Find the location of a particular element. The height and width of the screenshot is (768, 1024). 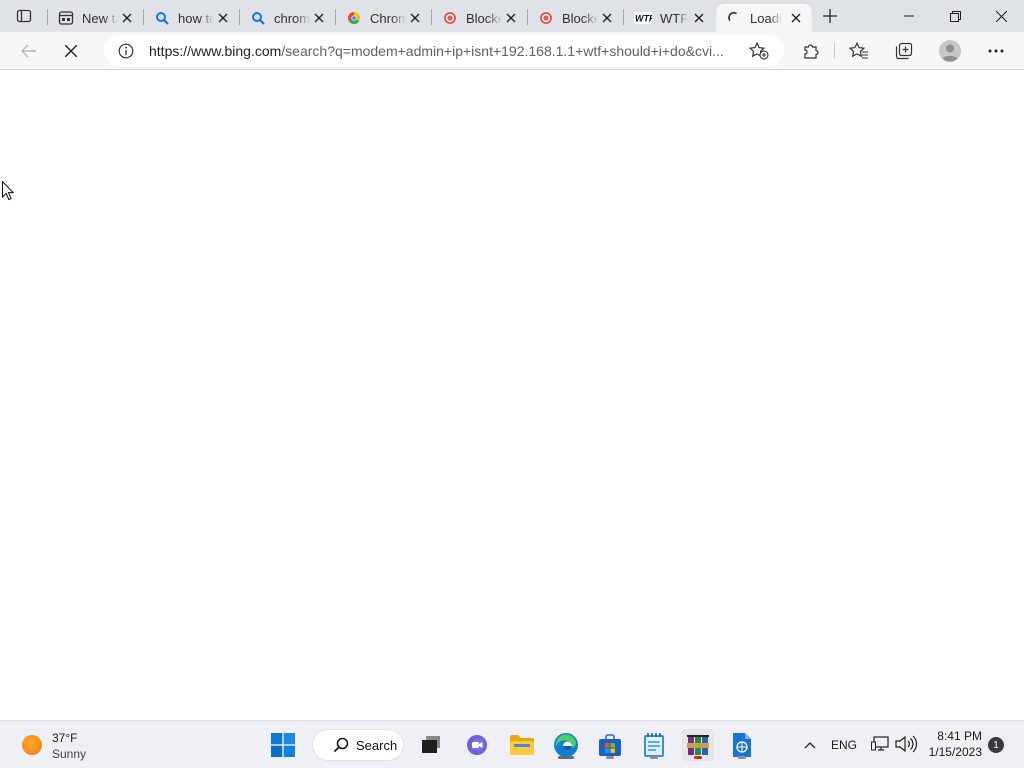

archive-app-button is located at coordinates (698, 745).